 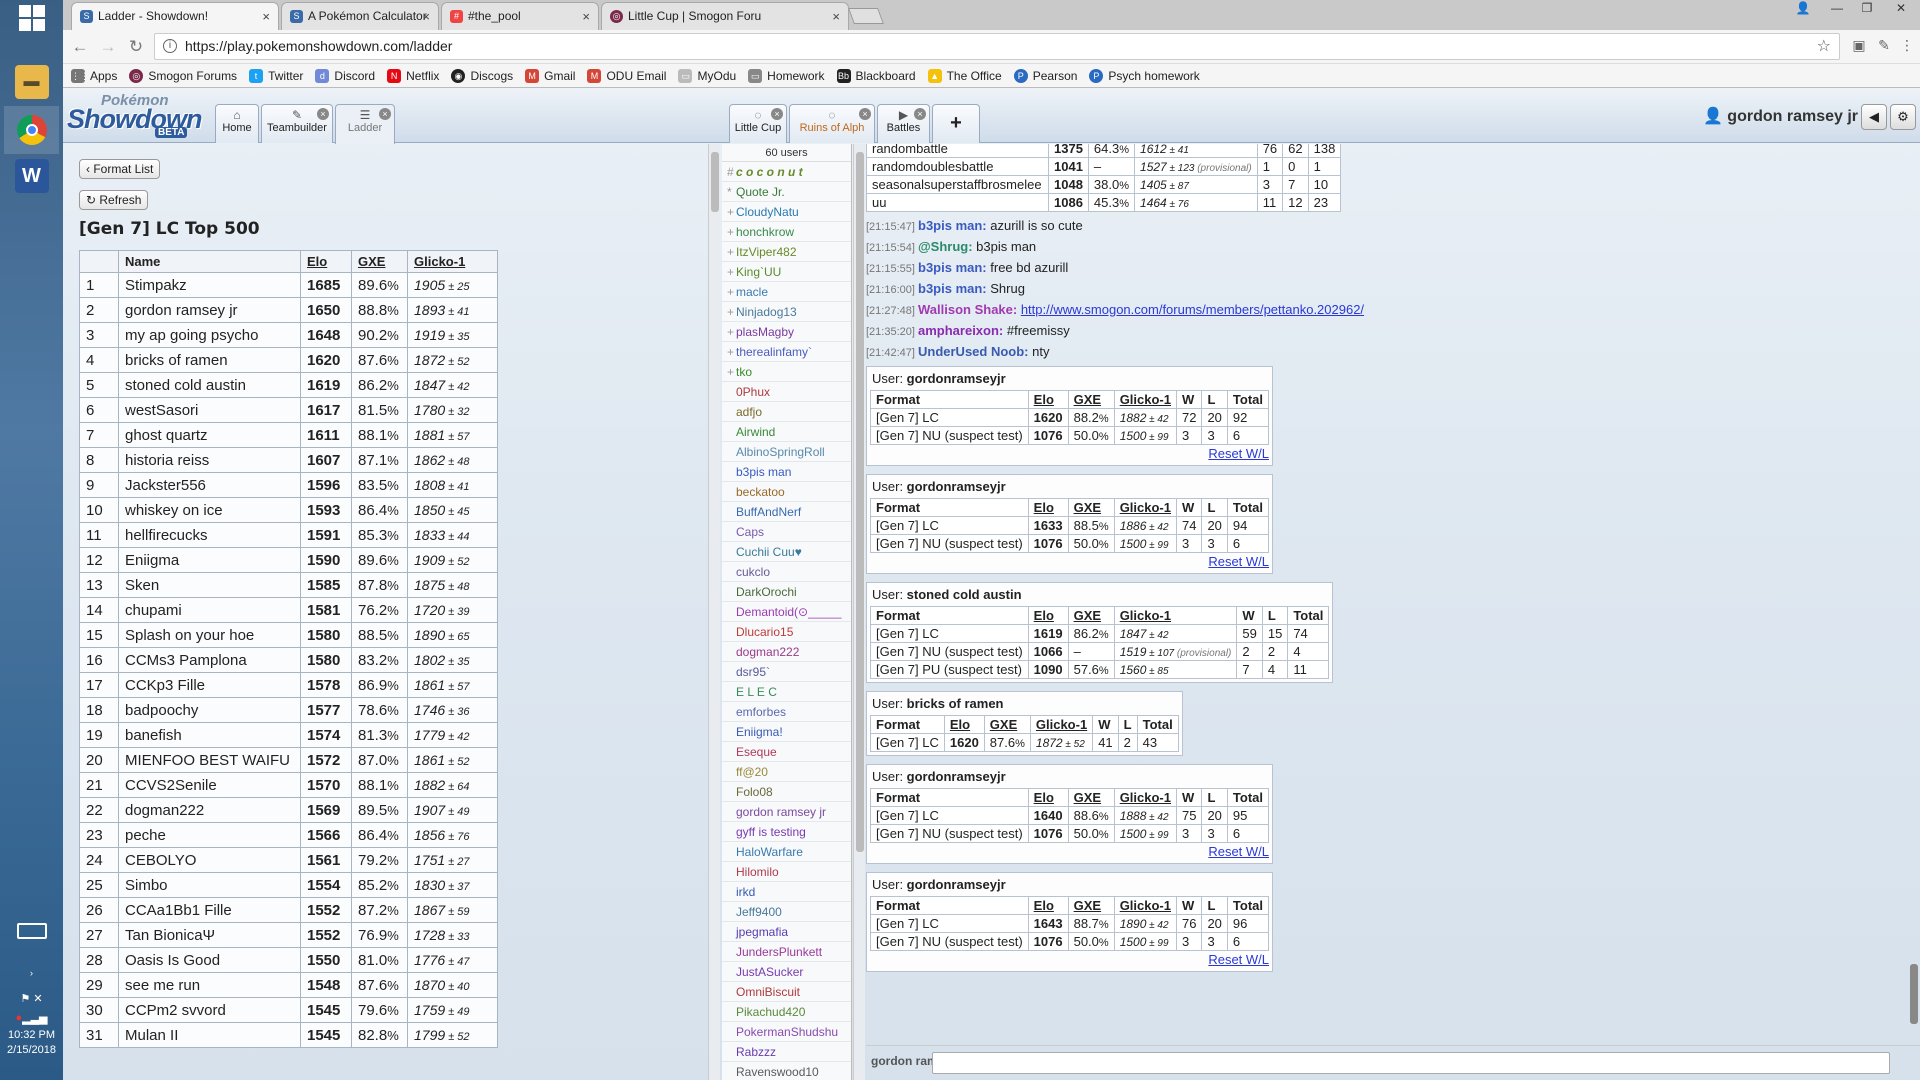 I want to click on user-list-item: E L E C, so click(x=786, y=692).